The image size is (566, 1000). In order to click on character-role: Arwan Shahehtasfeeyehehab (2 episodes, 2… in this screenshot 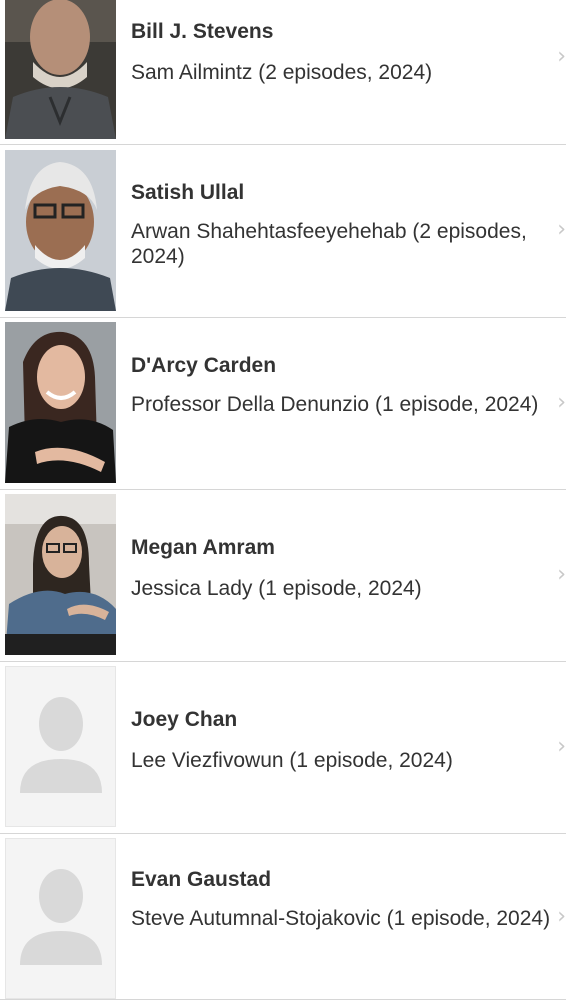, I will do `click(329, 244)`.